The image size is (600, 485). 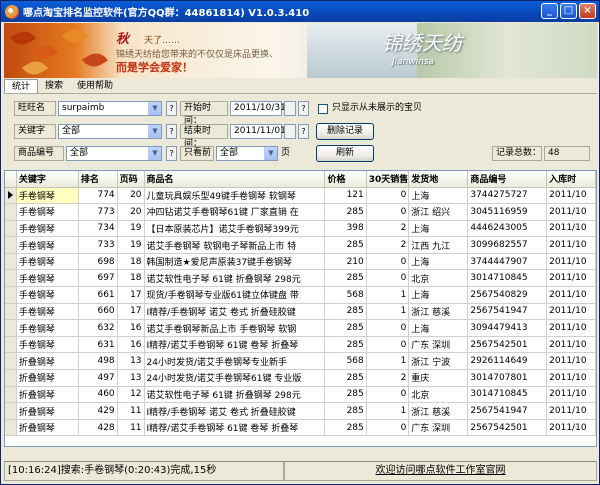 What do you see at coordinates (345, 361) in the screenshot?
I see `table-cell: 568` at bounding box center [345, 361].